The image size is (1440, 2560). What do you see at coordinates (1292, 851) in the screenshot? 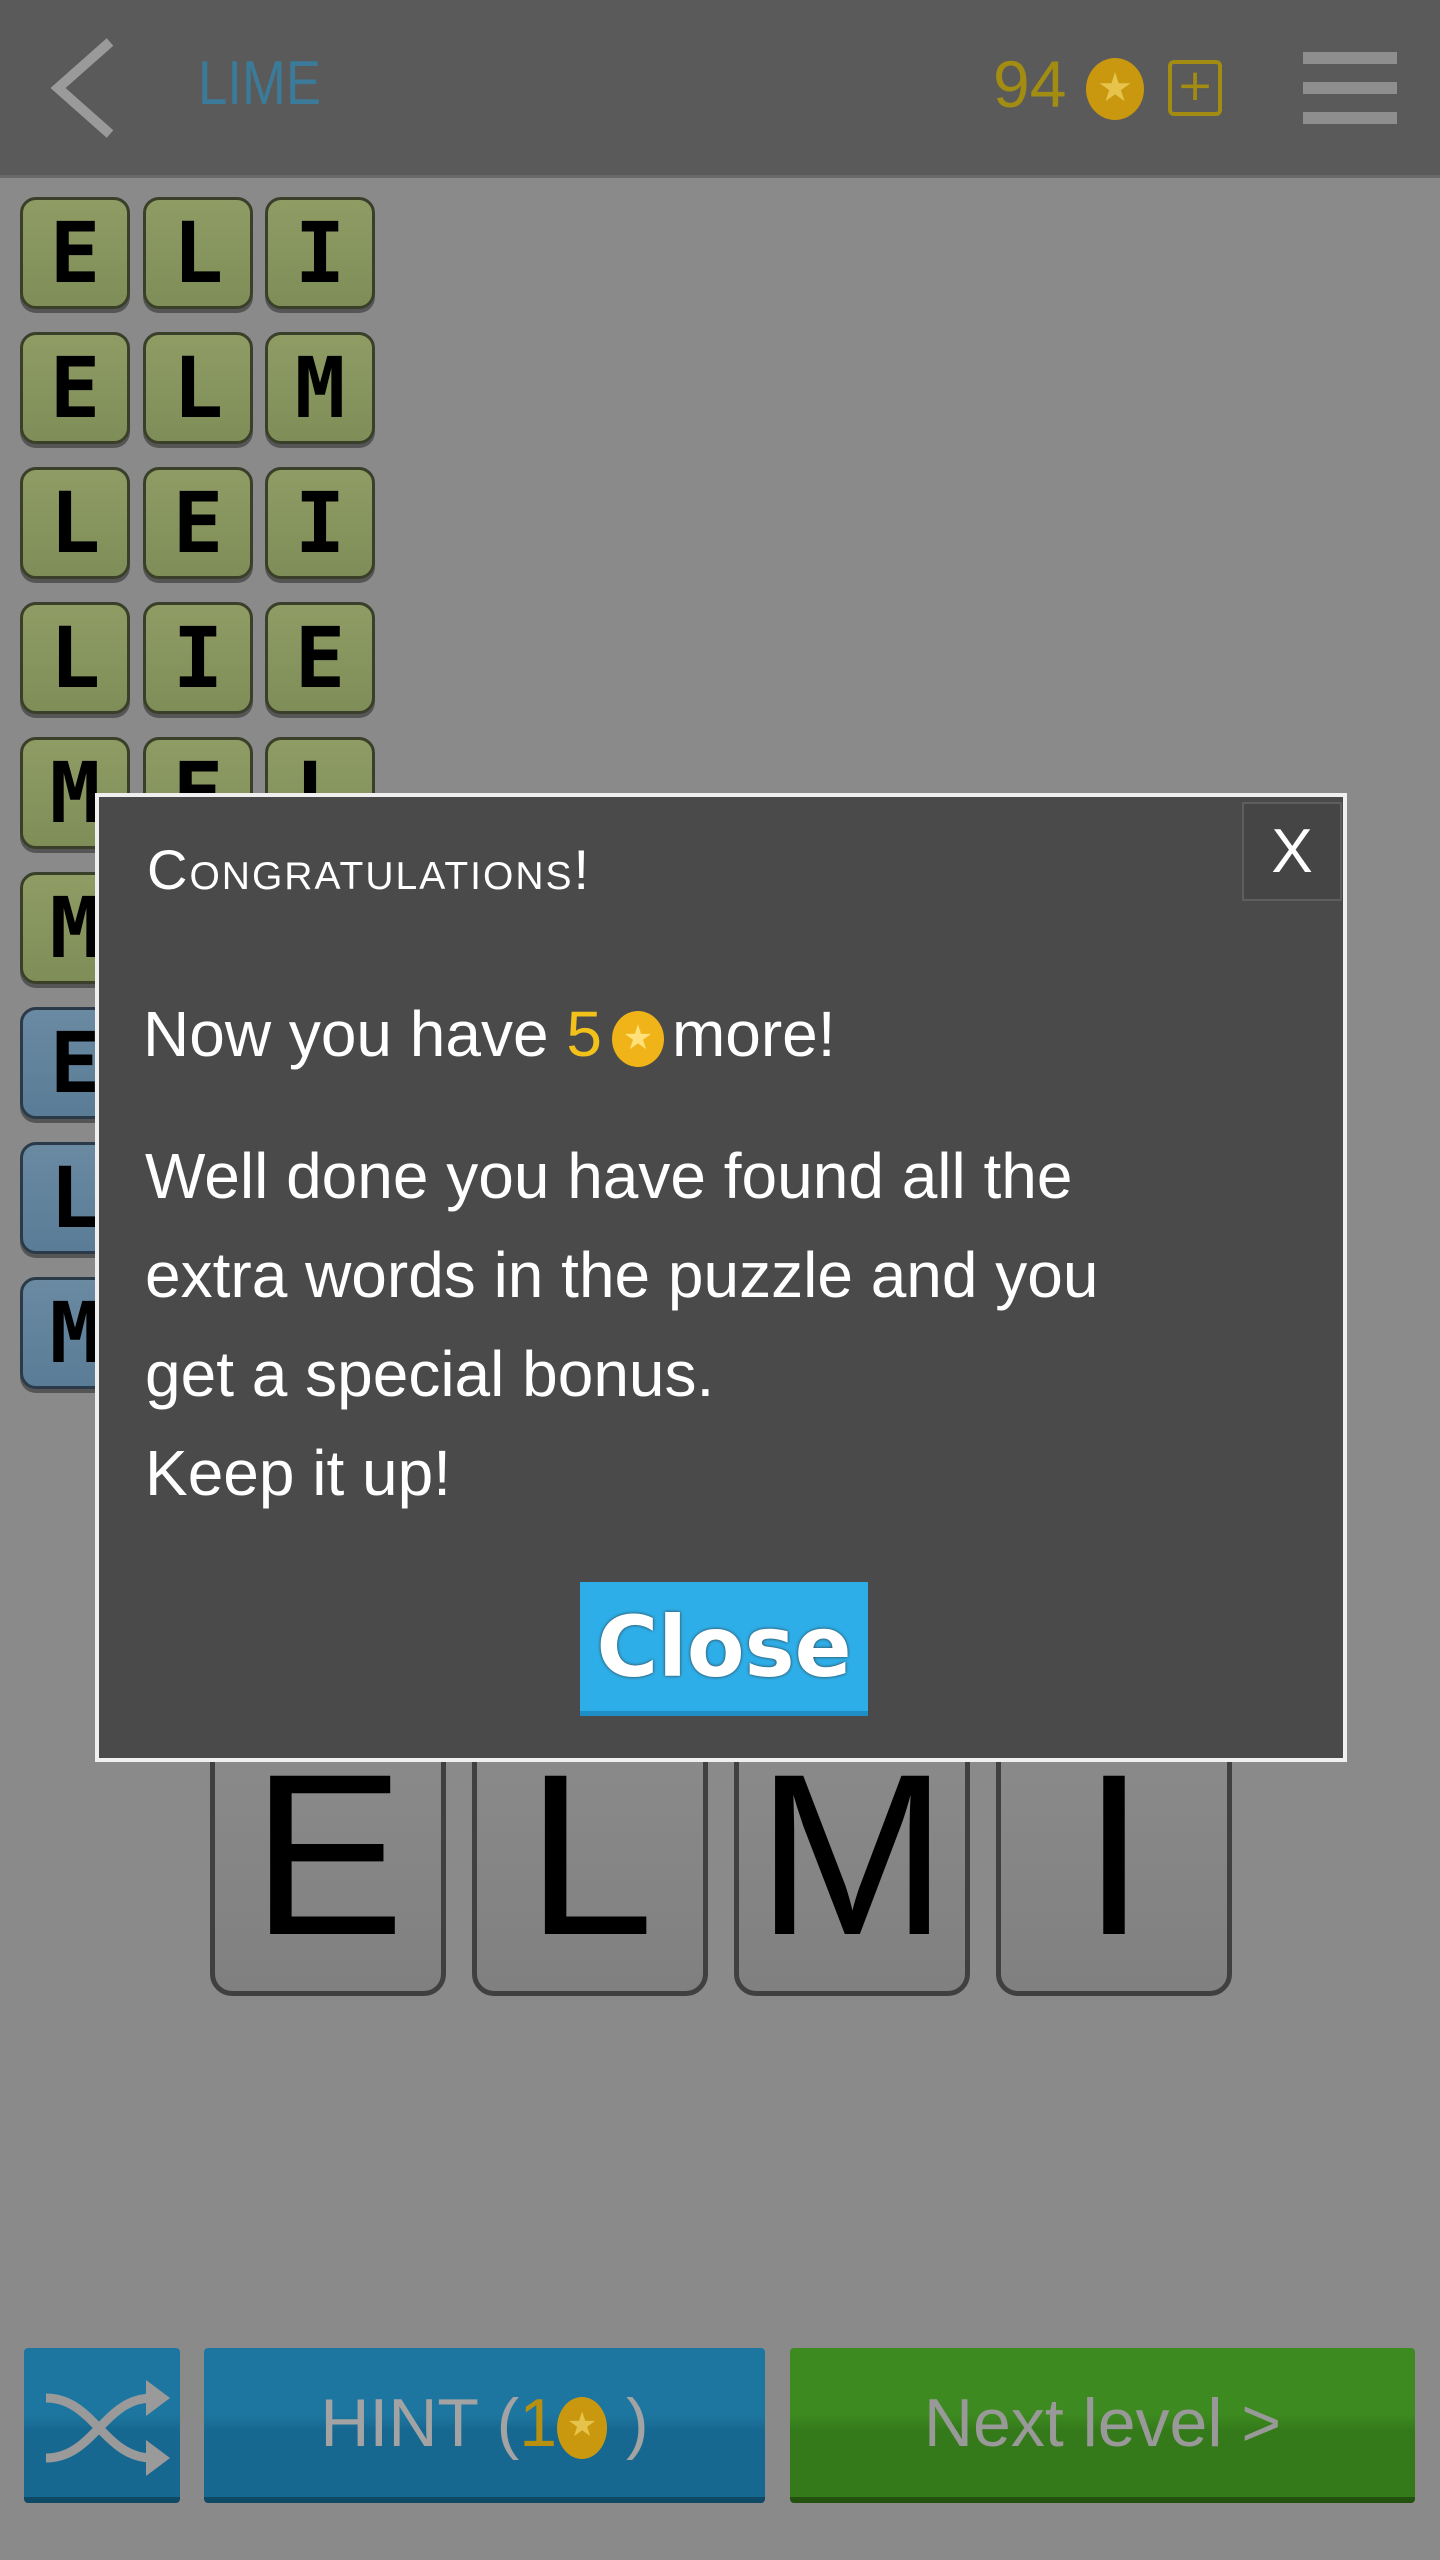
I see `dialog-close-x-button: X` at bounding box center [1292, 851].